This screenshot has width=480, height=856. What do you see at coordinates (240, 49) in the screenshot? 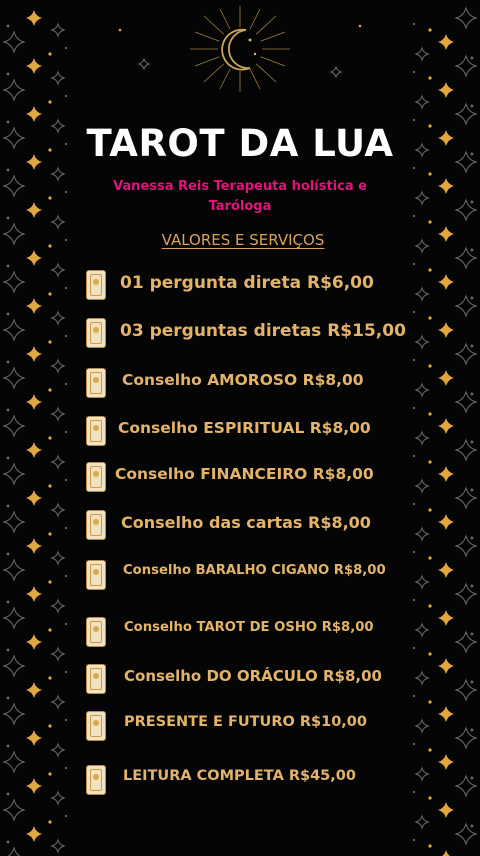
I see `crescent-moon-icon` at bounding box center [240, 49].